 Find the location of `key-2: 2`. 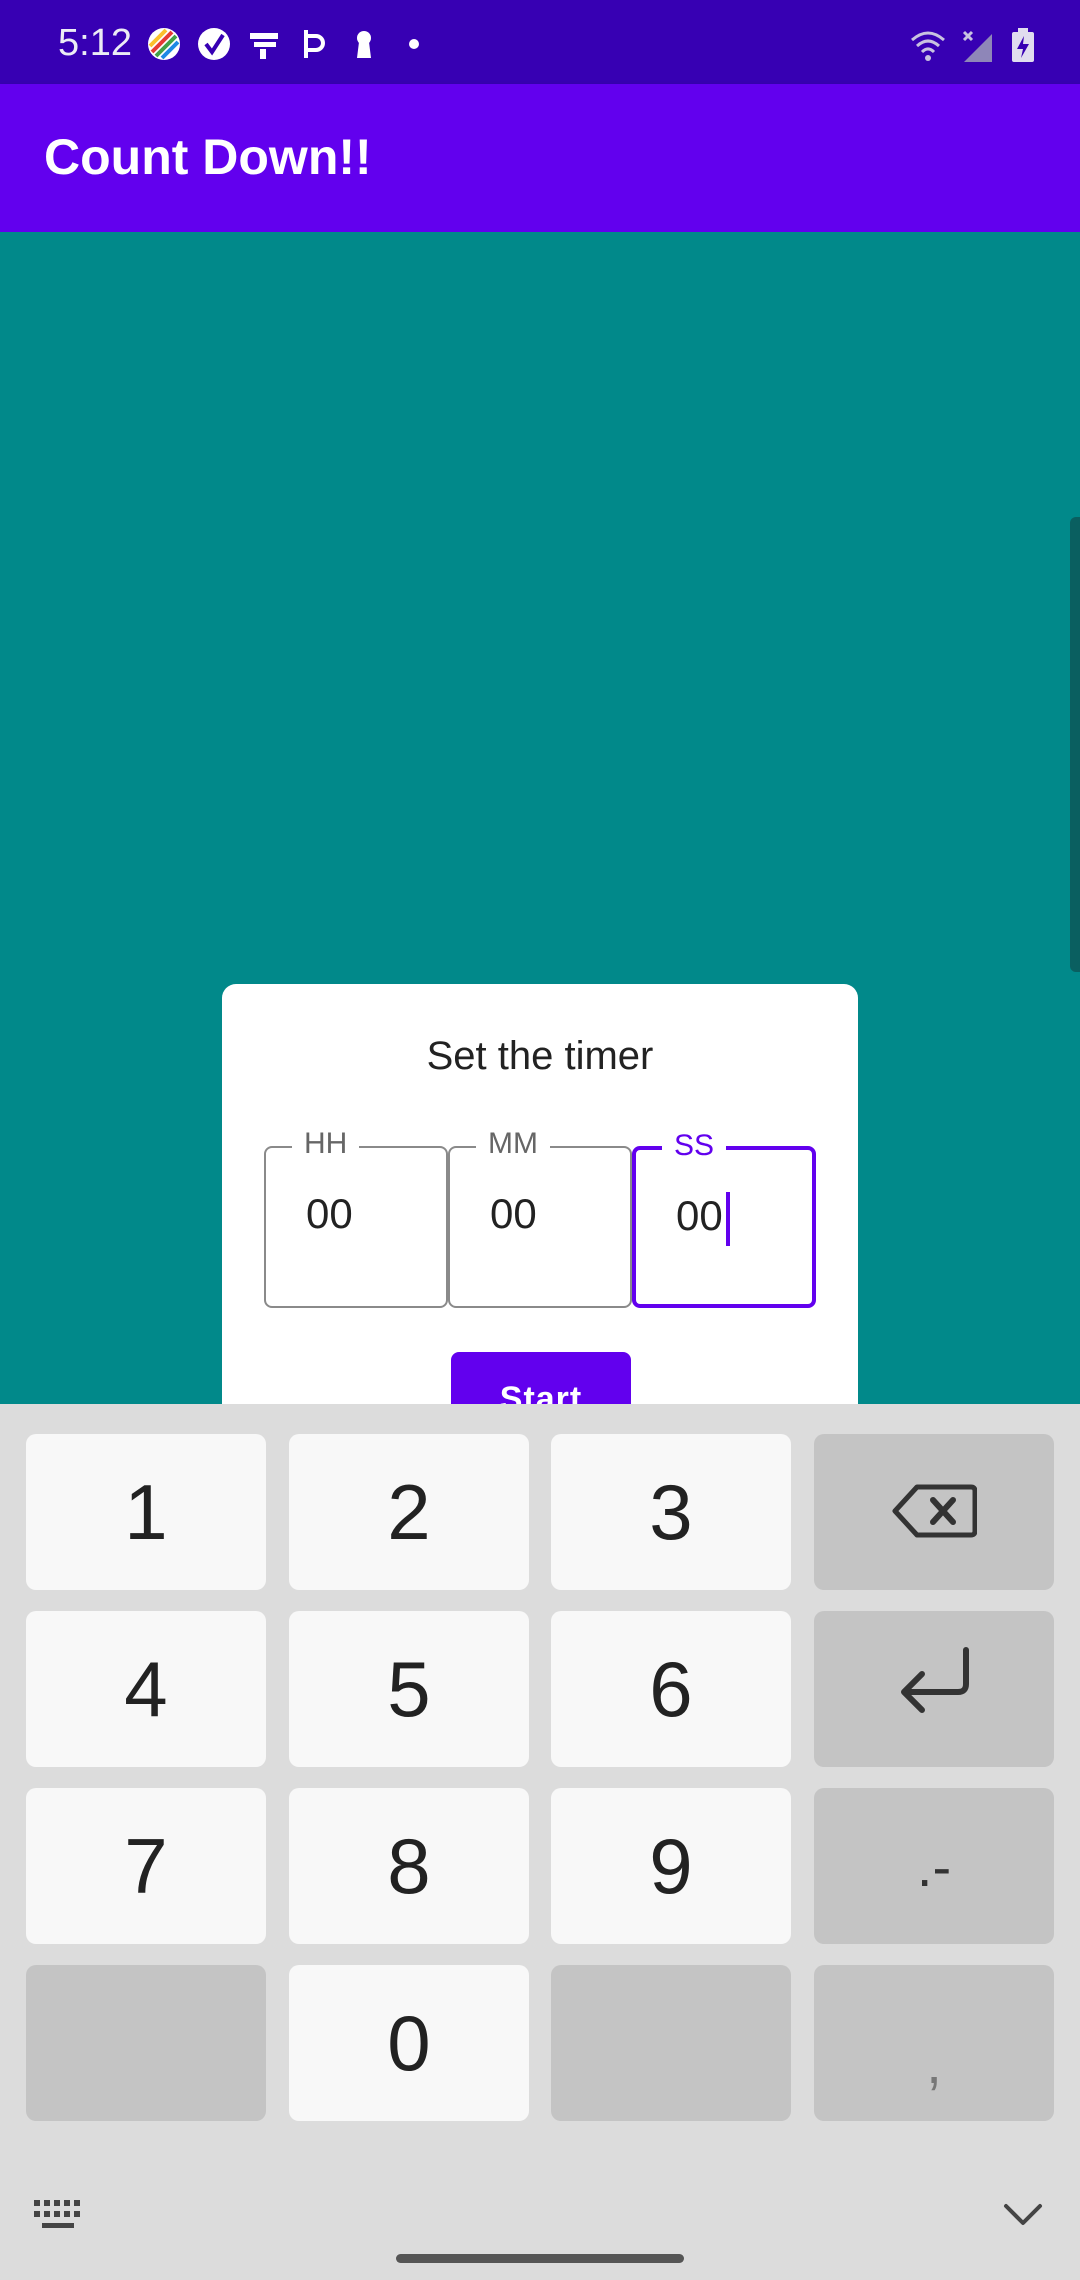

key-2: 2 is located at coordinates (409, 1512).